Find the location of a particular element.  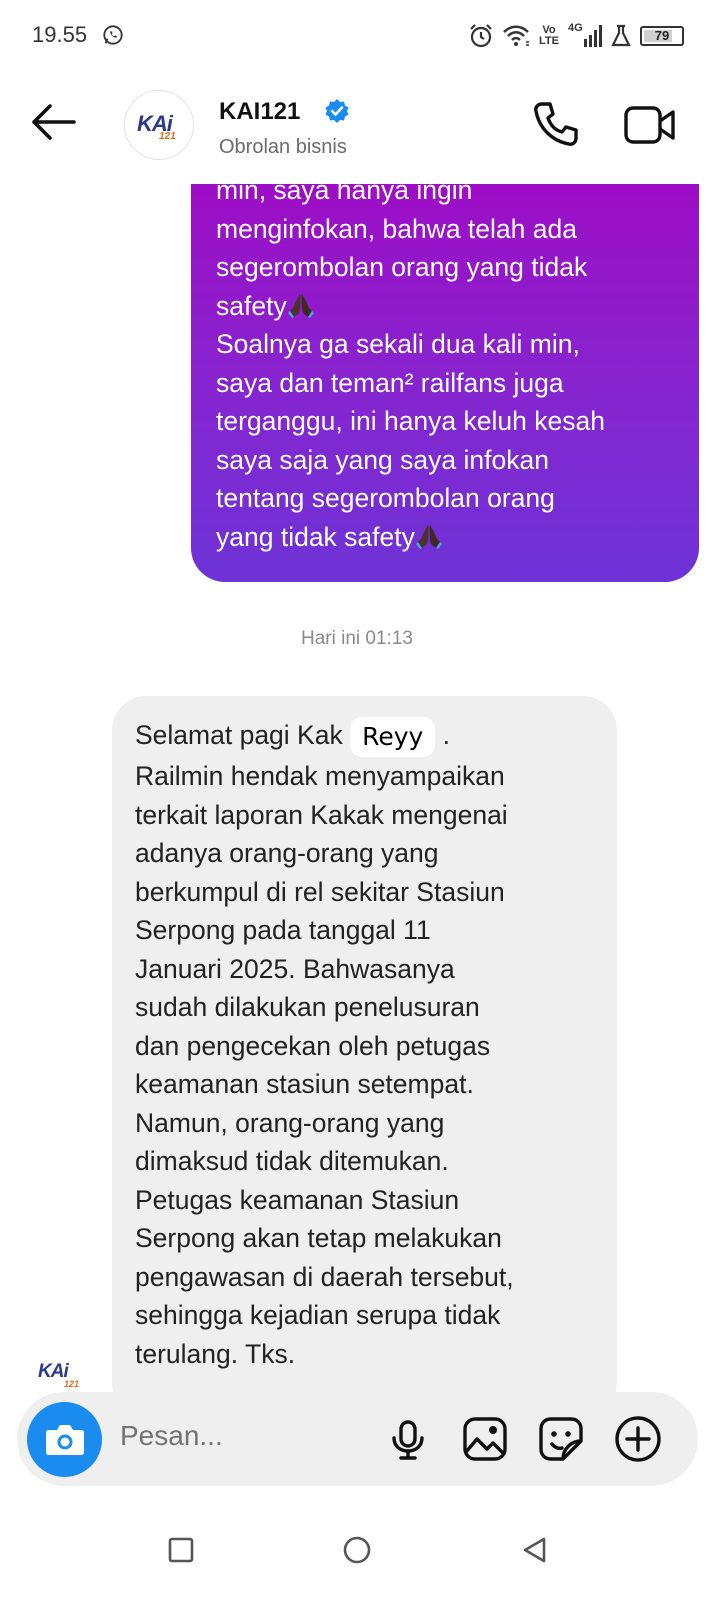

verified-badge-icon is located at coordinates (337, 111).